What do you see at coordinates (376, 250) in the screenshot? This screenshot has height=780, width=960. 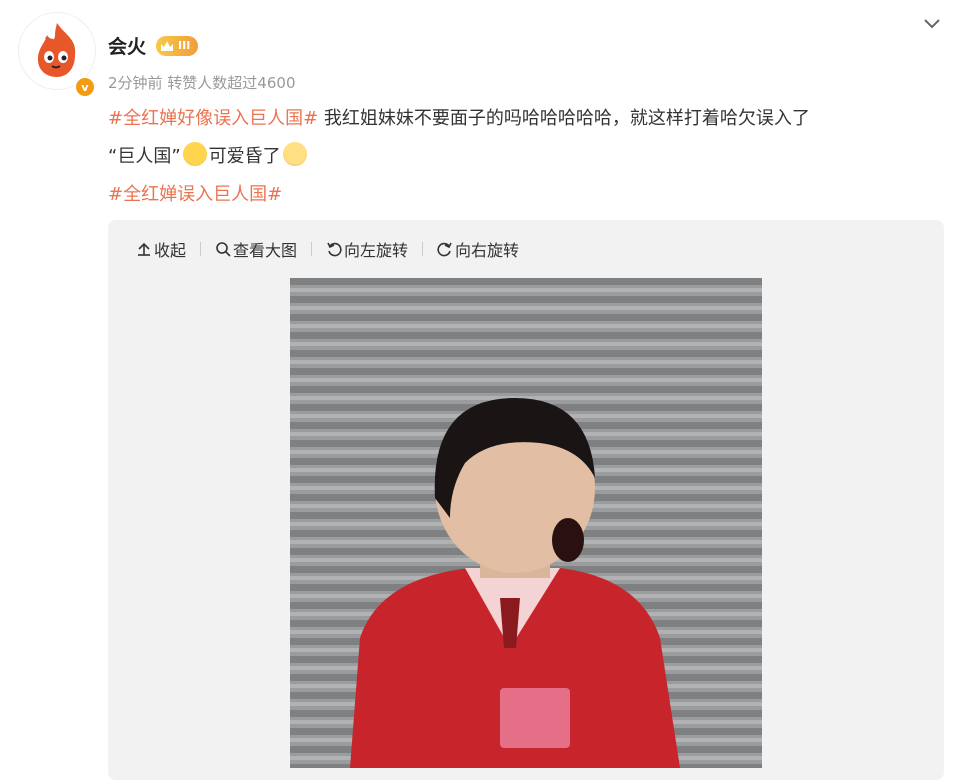 I see `rotate-left-label: 向左旋转` at bounding box center [376, 250].